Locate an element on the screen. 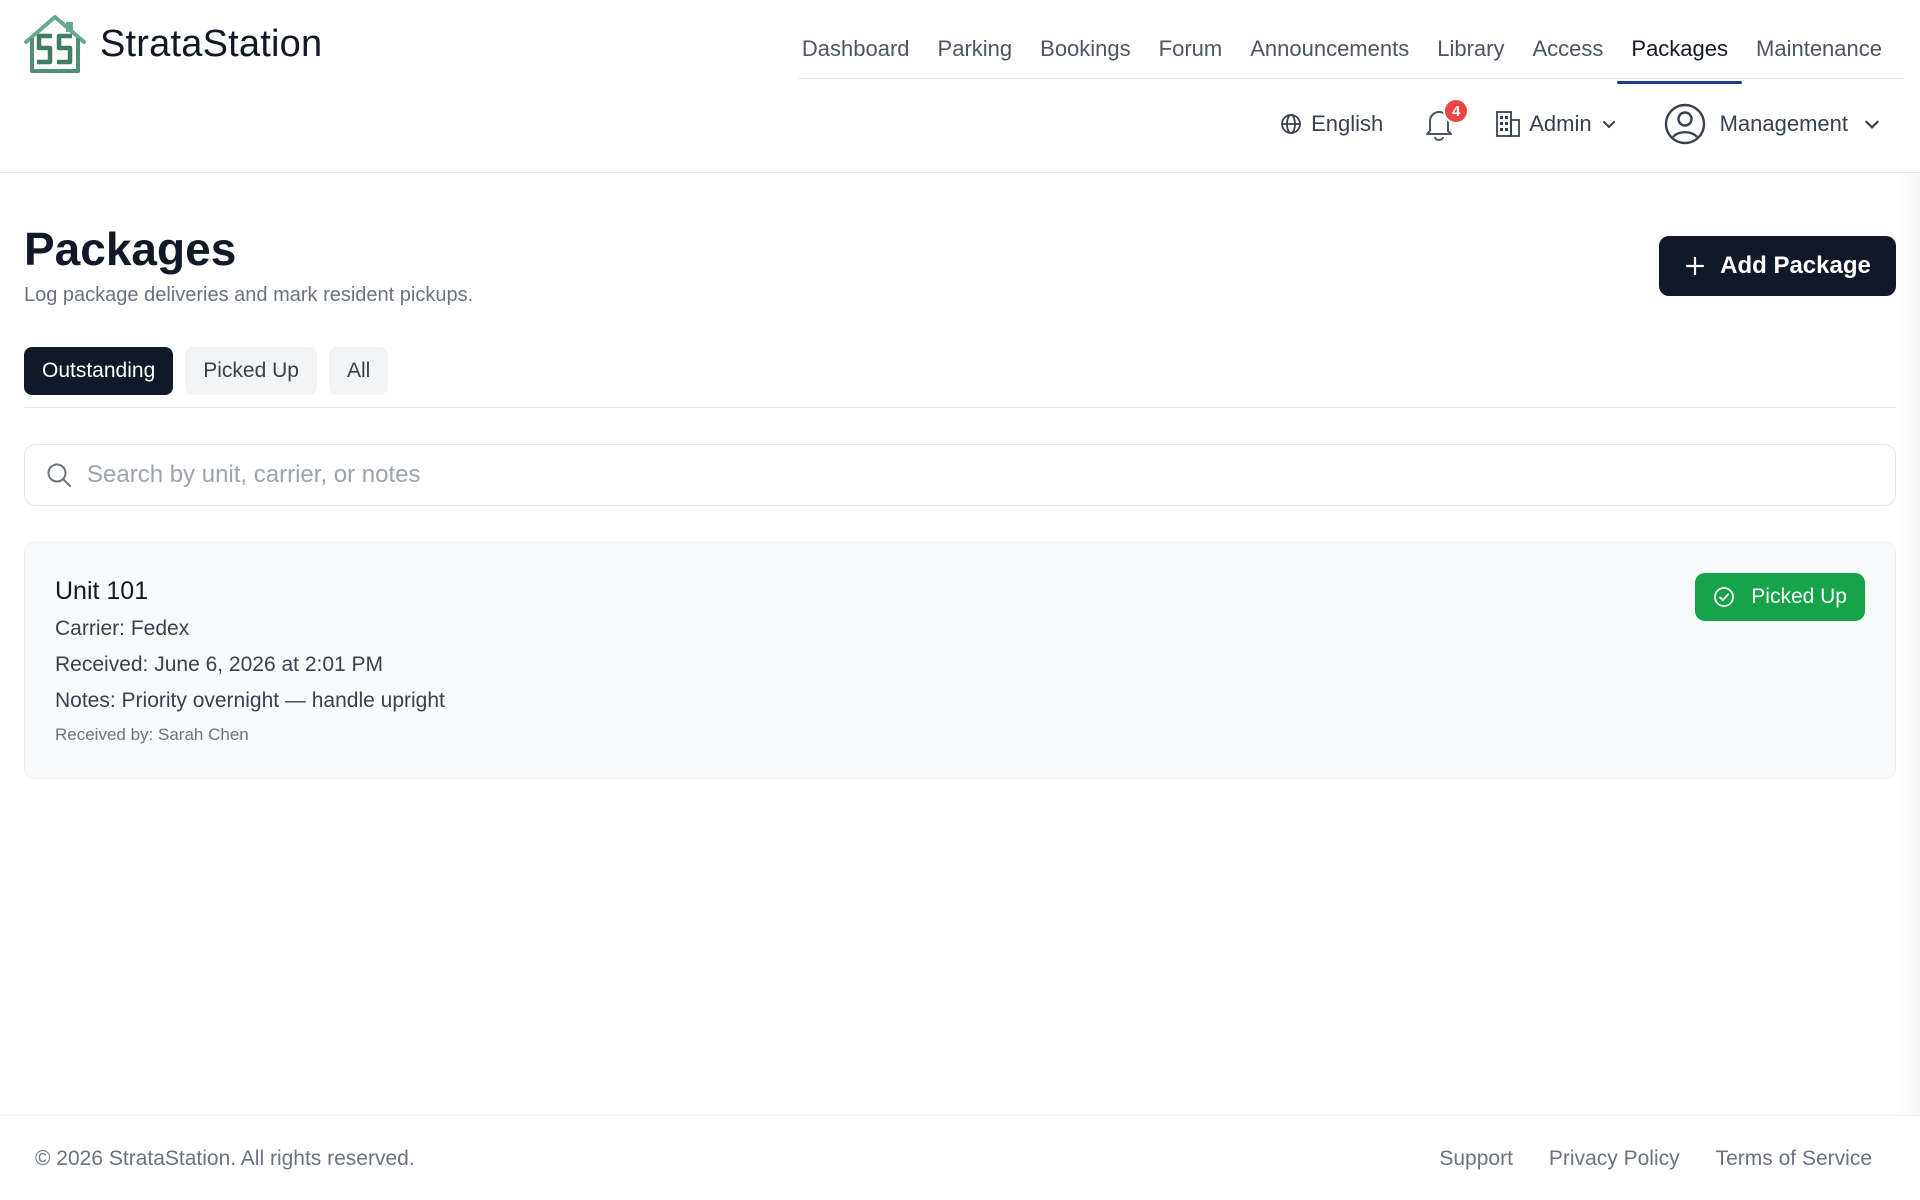 The width and height of the screenshot is (1920, 1200). support-link: Support is located at coordinates (1476, 1159).